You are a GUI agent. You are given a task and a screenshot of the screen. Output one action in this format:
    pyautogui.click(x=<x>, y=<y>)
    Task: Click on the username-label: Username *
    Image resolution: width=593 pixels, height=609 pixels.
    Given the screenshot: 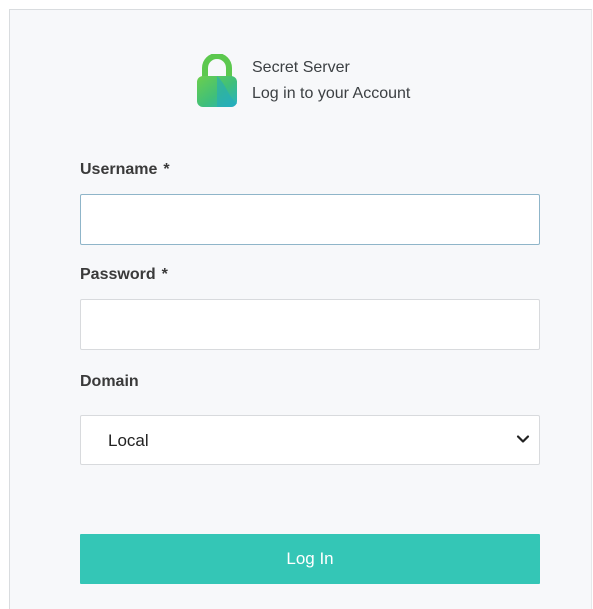 What is the action you would take?
    pyautogui.click(x=125, y=170)
    